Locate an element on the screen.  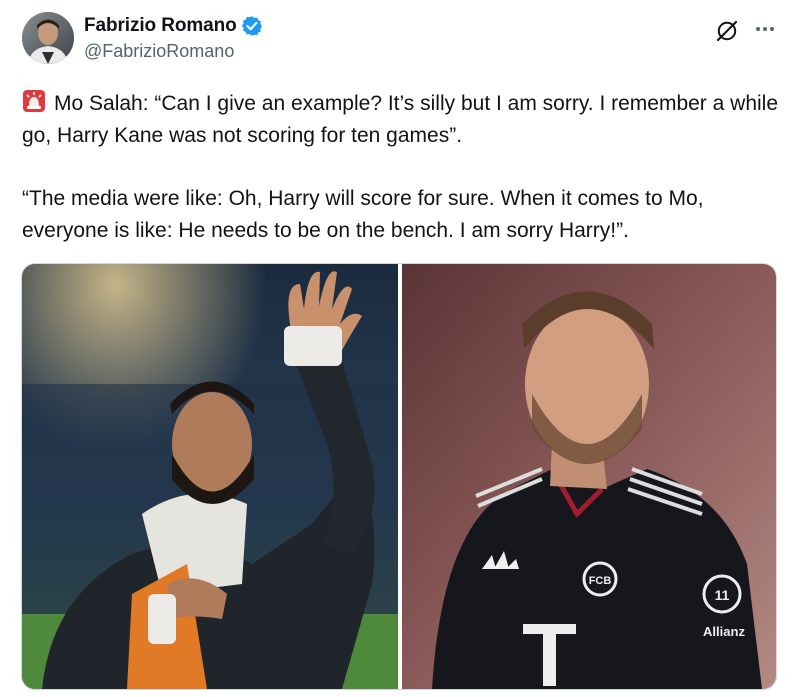
siren-emoji is located at coordinates (34, 101).